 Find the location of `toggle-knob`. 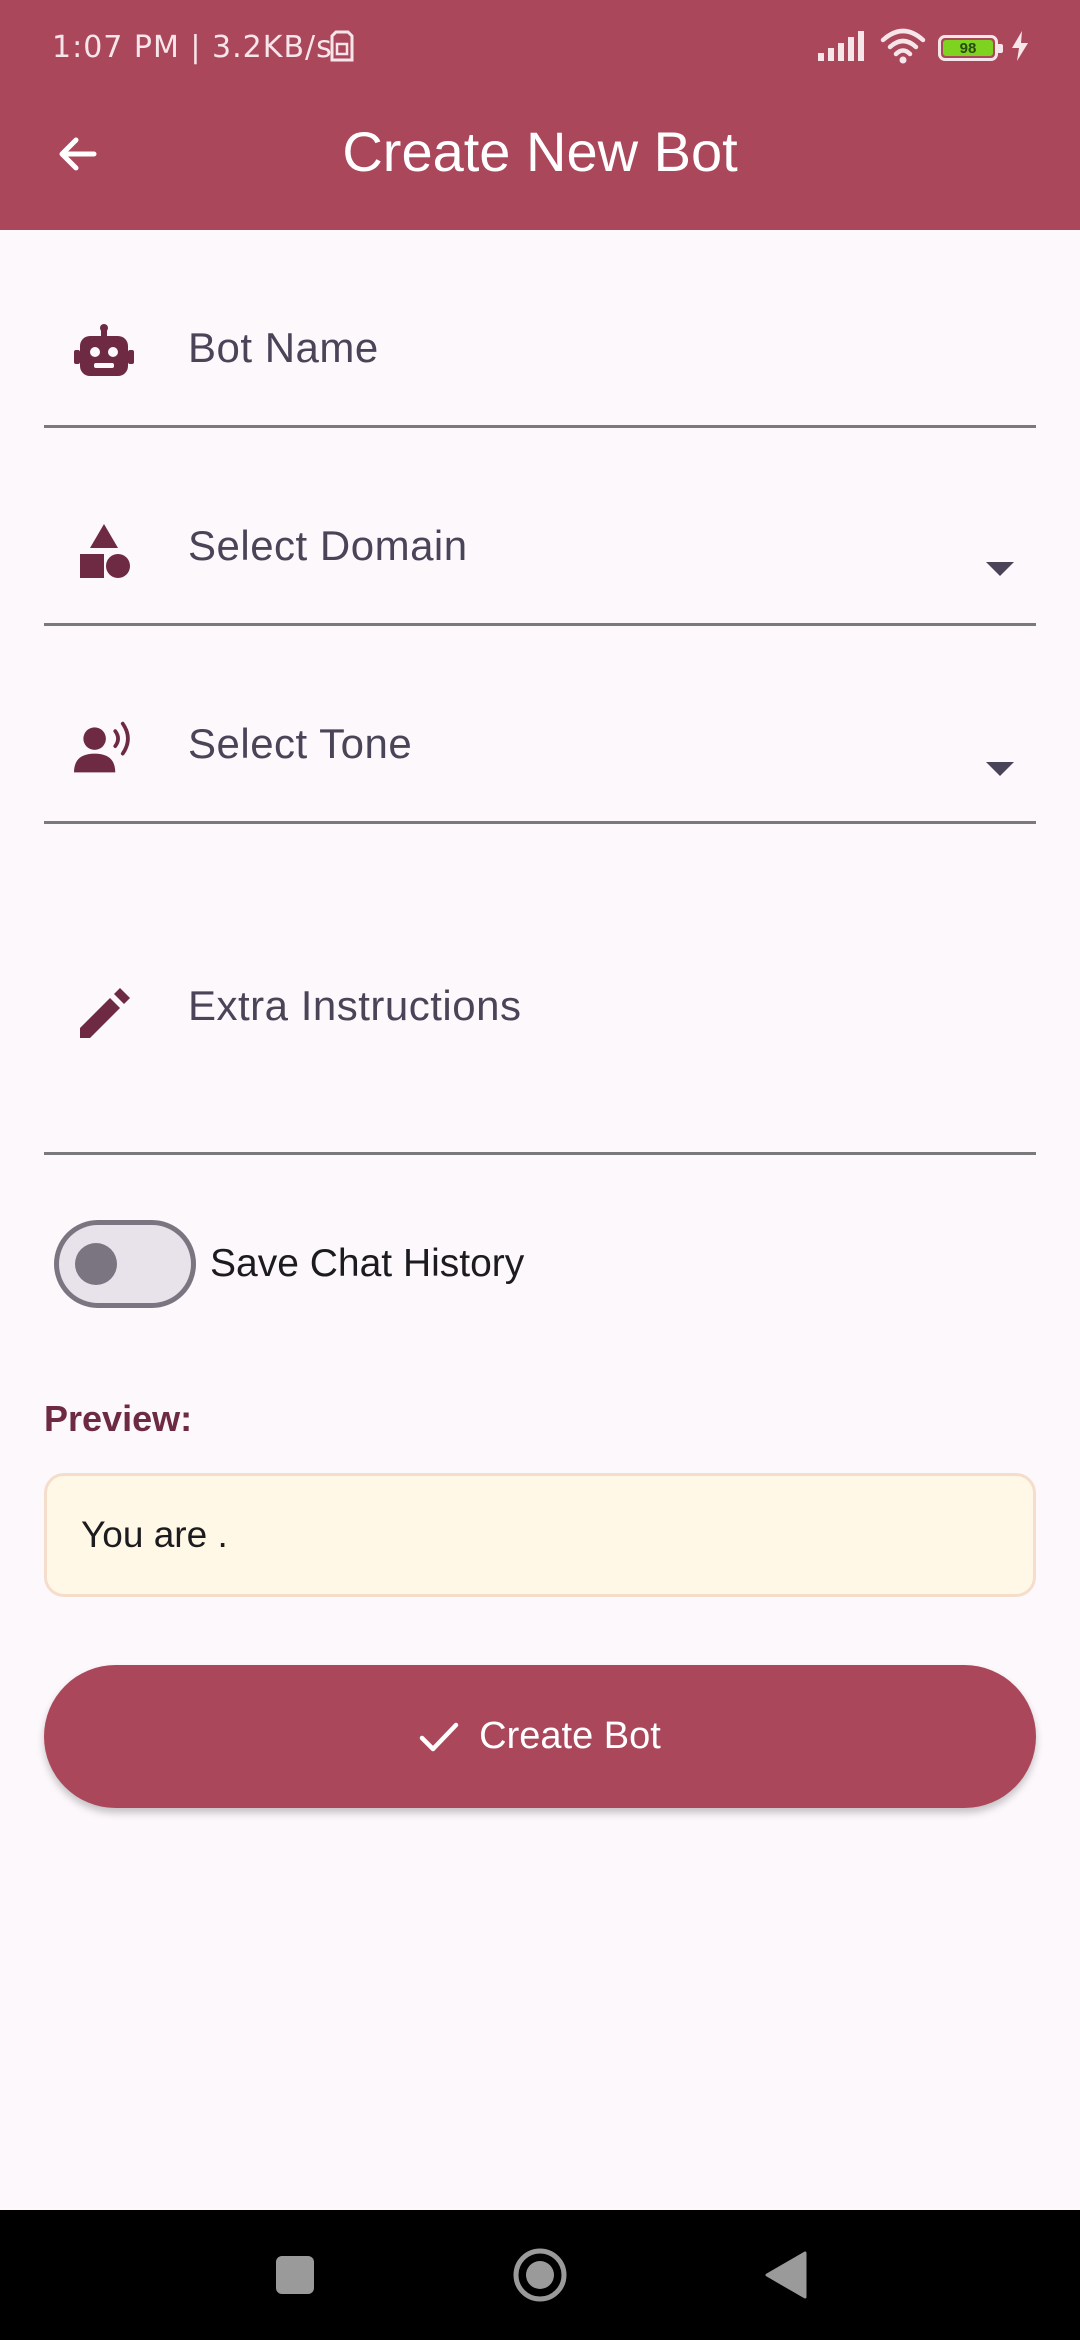

toggle-knob is located at coordinates (96, 1264).